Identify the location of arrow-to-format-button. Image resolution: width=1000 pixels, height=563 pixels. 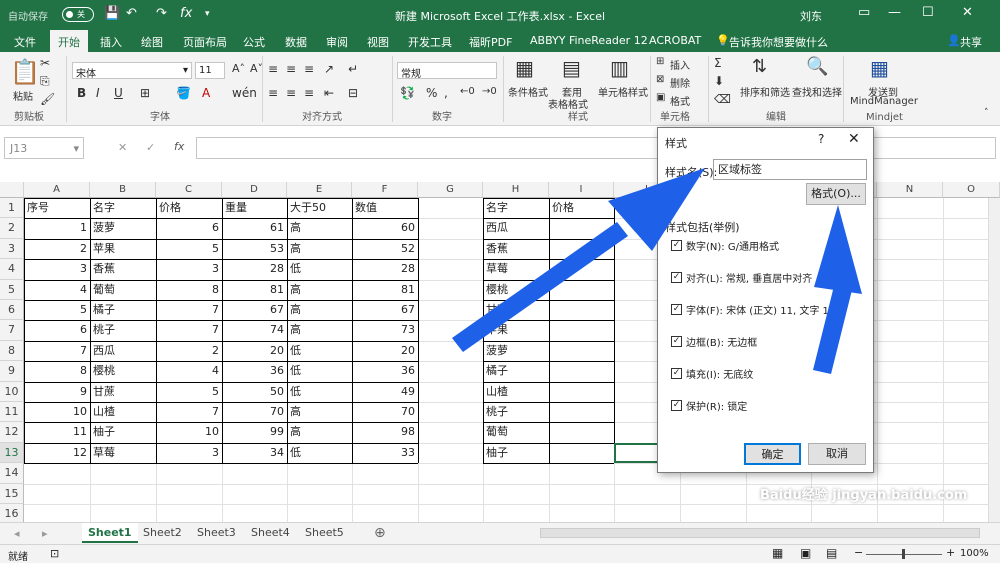
(837, 289).